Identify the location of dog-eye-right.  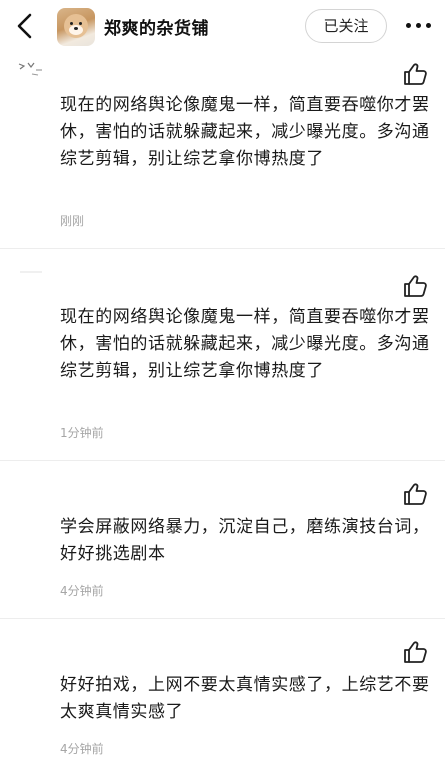
(80, 23).